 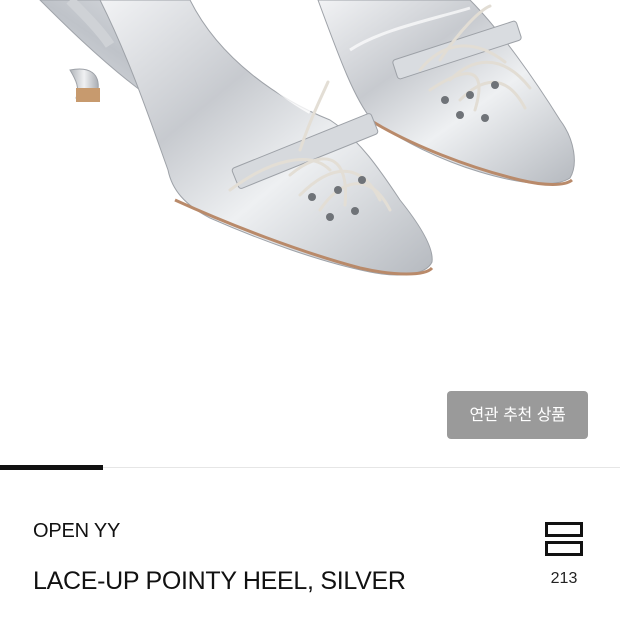 I want to click on related-products-button: 연관 추천 상품, so click(x=517, y=415).